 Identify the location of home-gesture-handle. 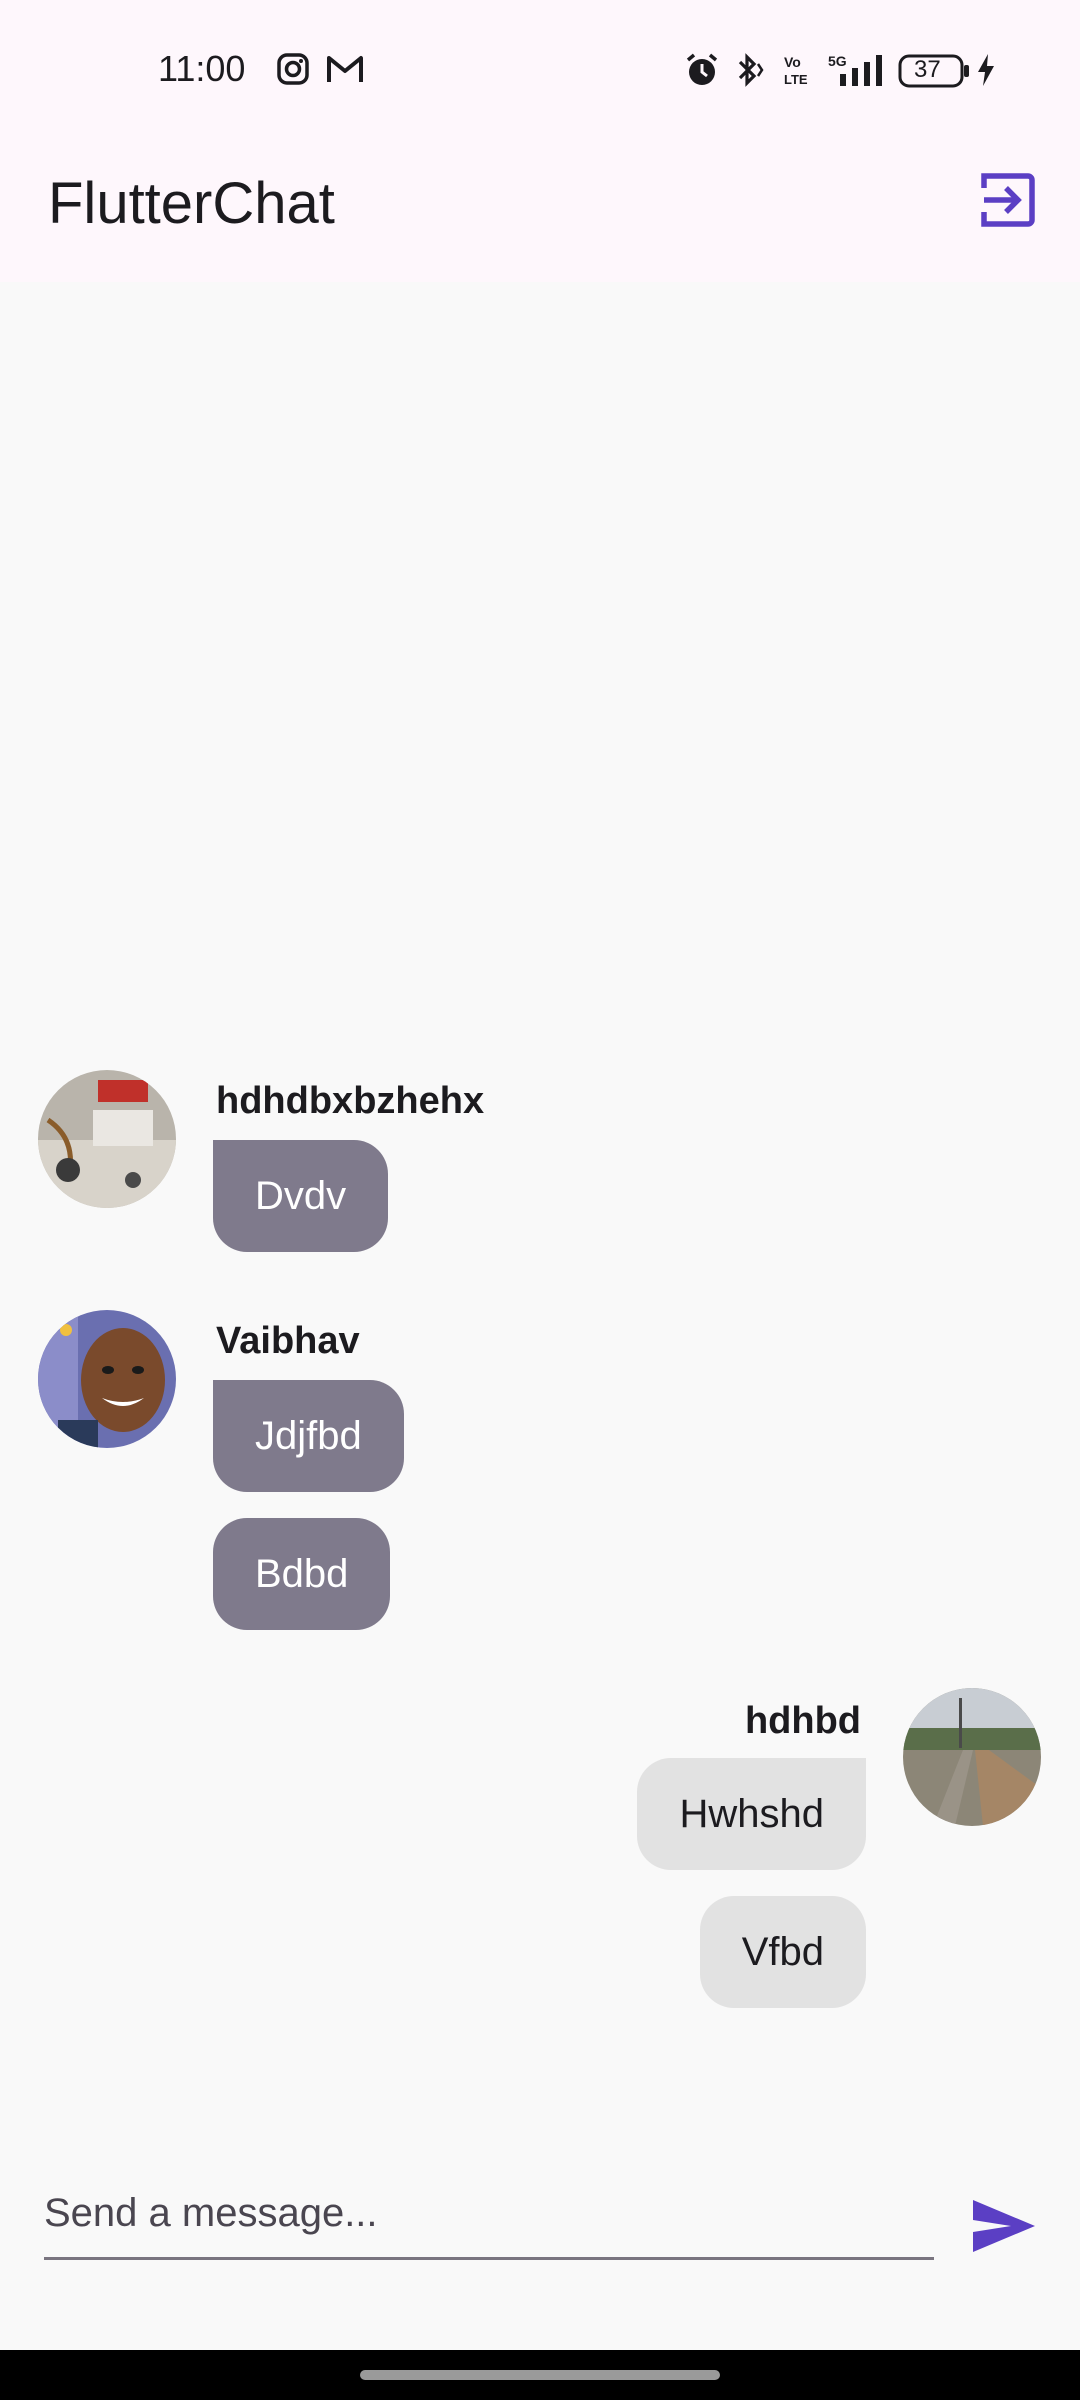
(540, 2375).